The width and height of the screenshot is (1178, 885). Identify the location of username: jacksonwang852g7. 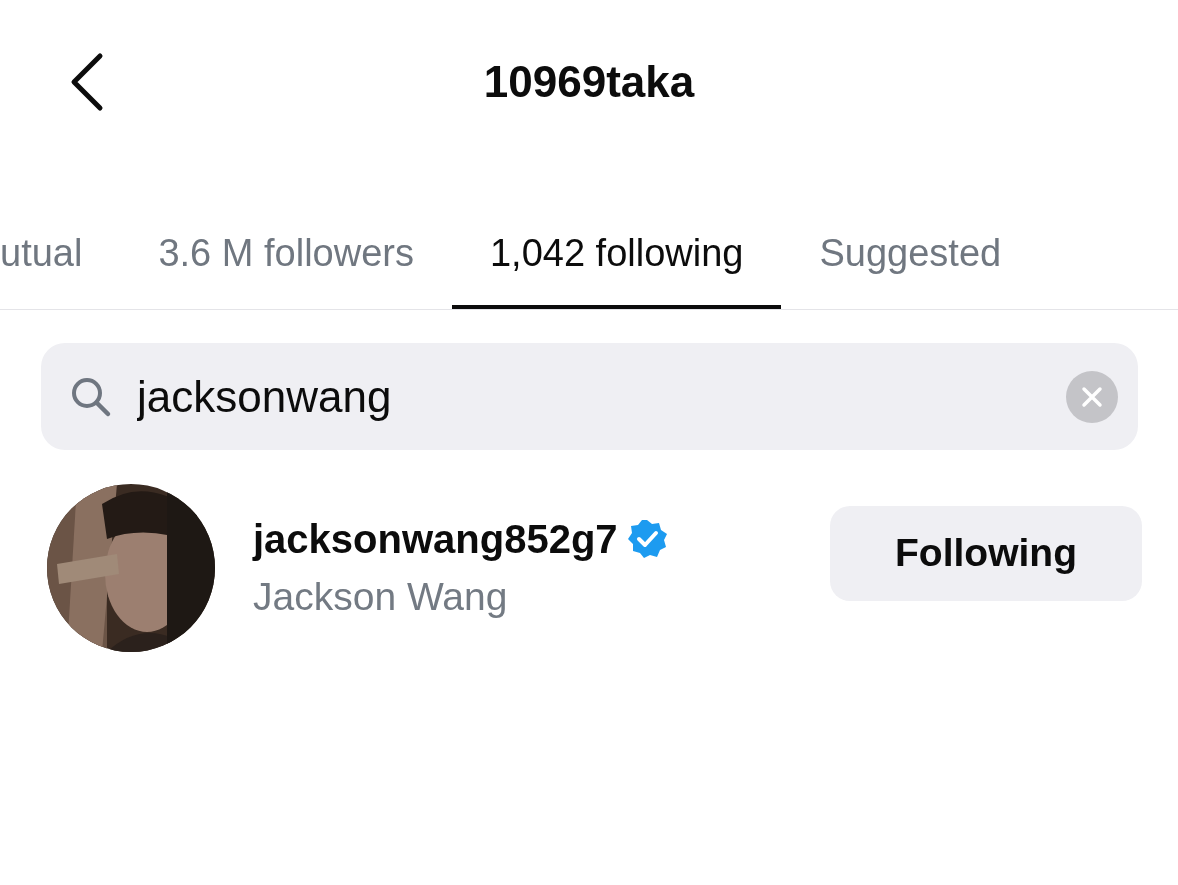
(435, 539).